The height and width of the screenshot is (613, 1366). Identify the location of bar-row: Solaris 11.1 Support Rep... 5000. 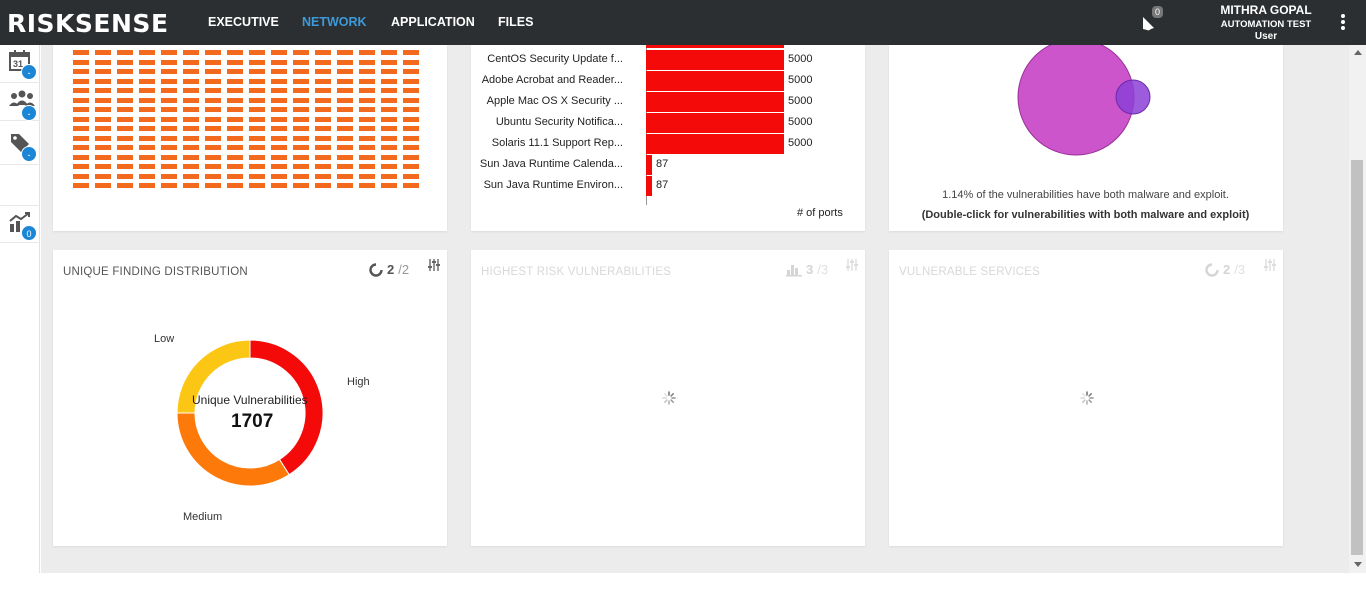
(661, 144).